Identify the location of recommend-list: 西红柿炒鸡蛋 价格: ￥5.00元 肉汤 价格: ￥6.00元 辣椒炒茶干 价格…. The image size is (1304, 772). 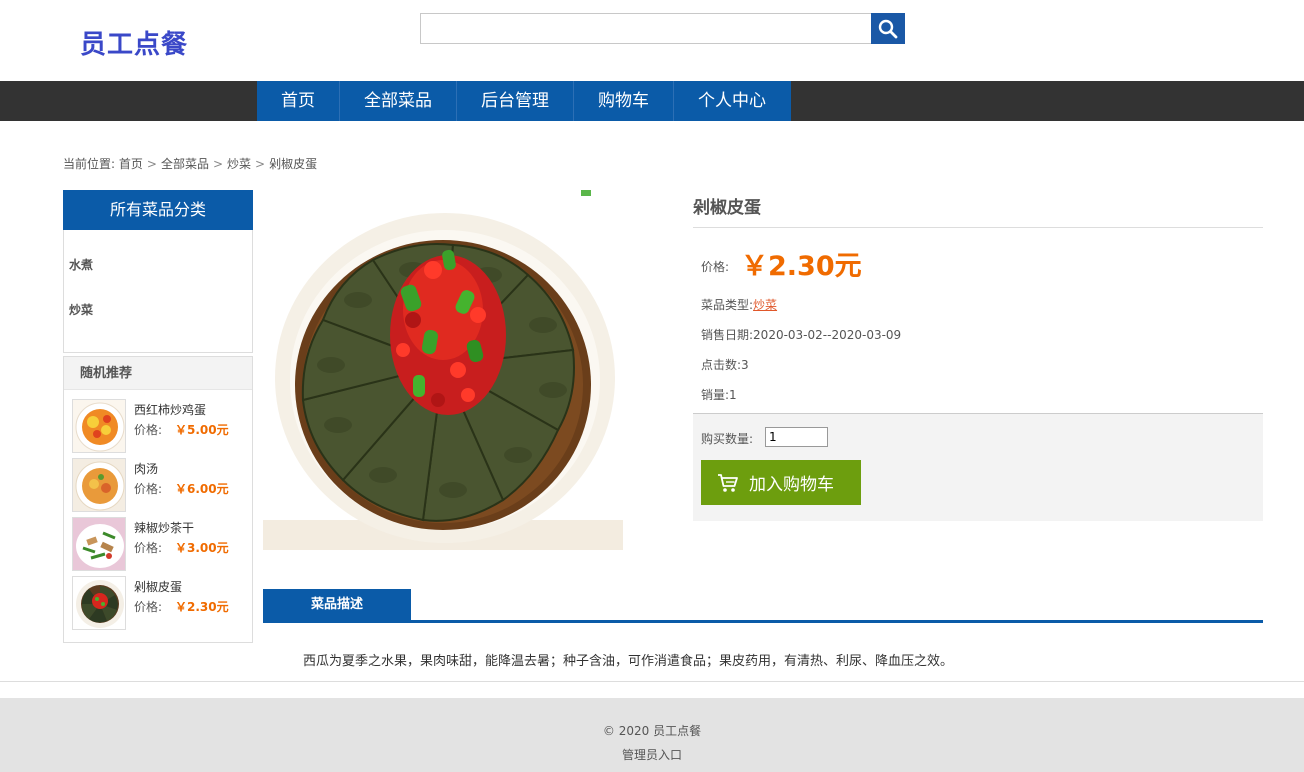
(158, 512).